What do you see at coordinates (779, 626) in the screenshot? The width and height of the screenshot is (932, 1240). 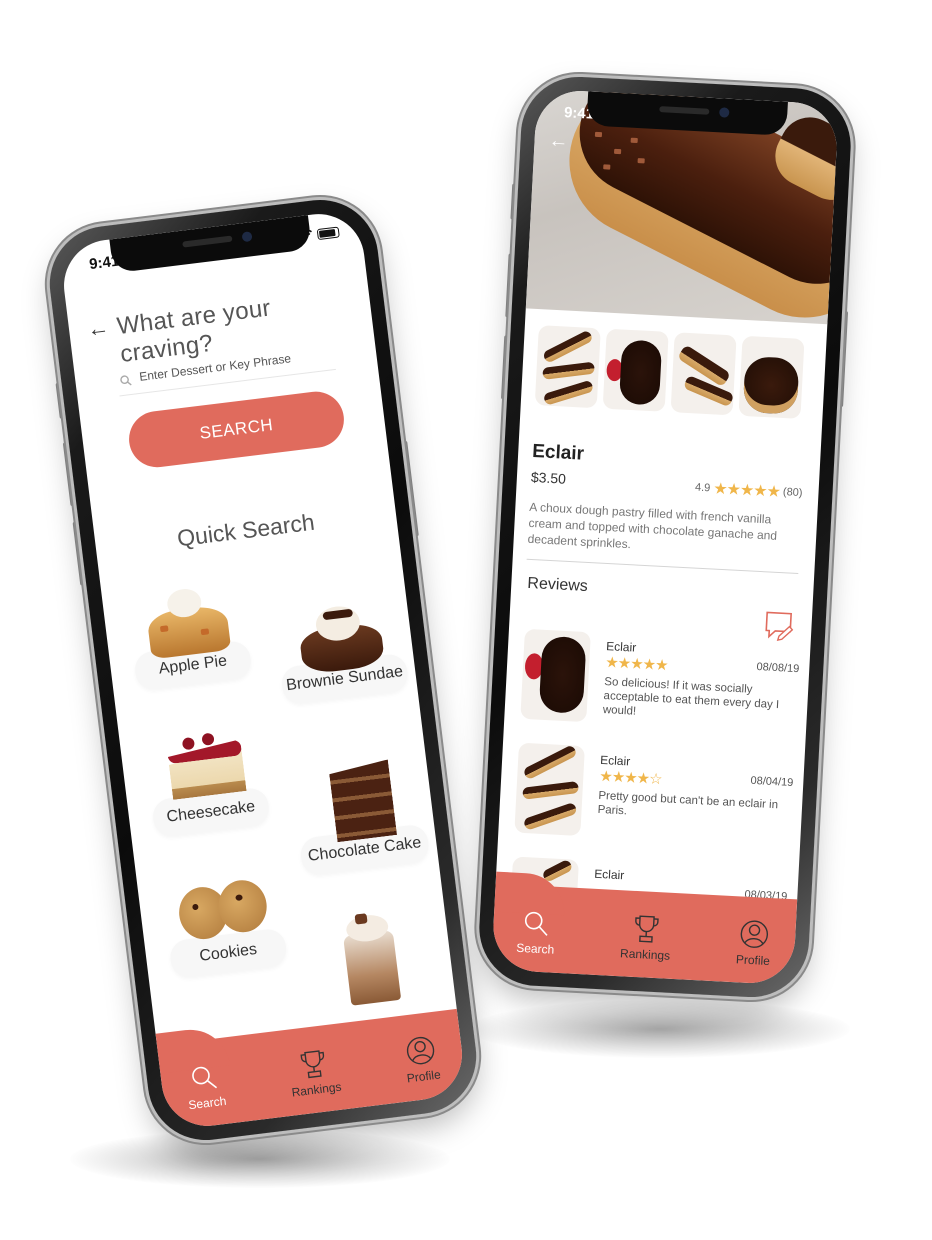 I see `comment-edit-icon` at bounding box center [779, 626].